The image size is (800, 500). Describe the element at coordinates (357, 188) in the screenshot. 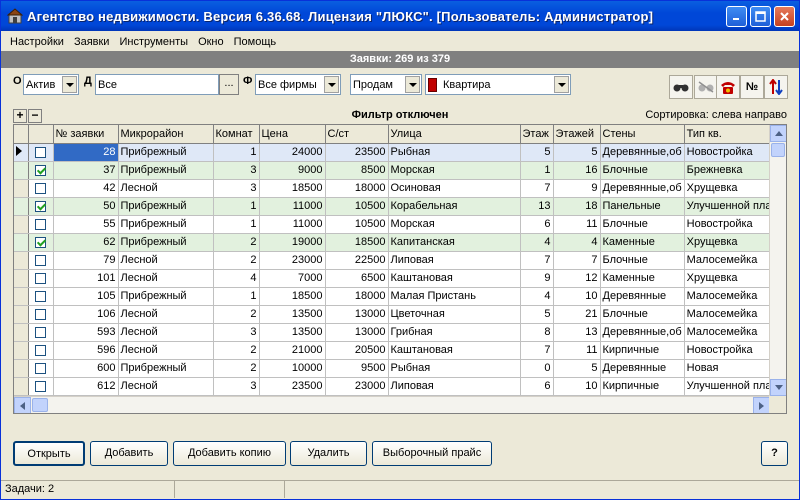

I see `table-cell: 18000` at that location.